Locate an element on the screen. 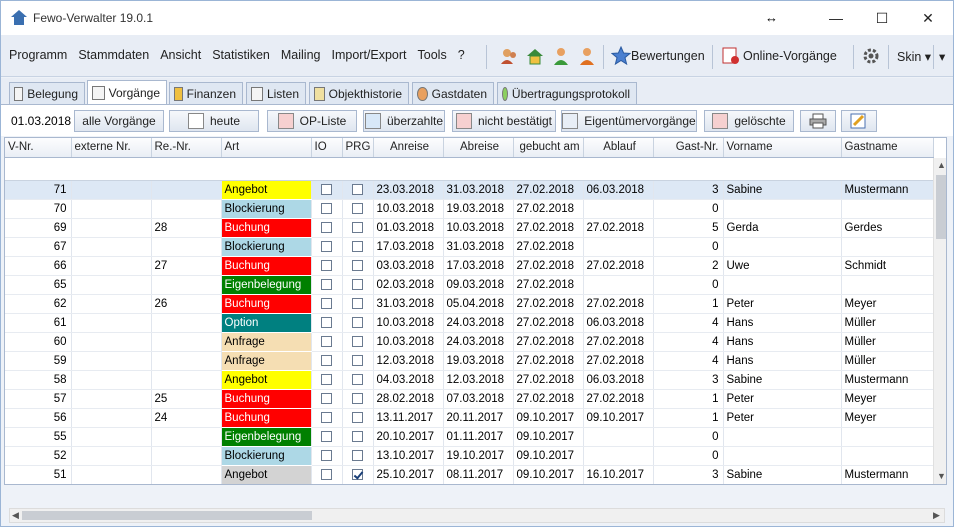 This screenshot has width=954, height=527. col-art: Art is located at coordinates (266, 148).